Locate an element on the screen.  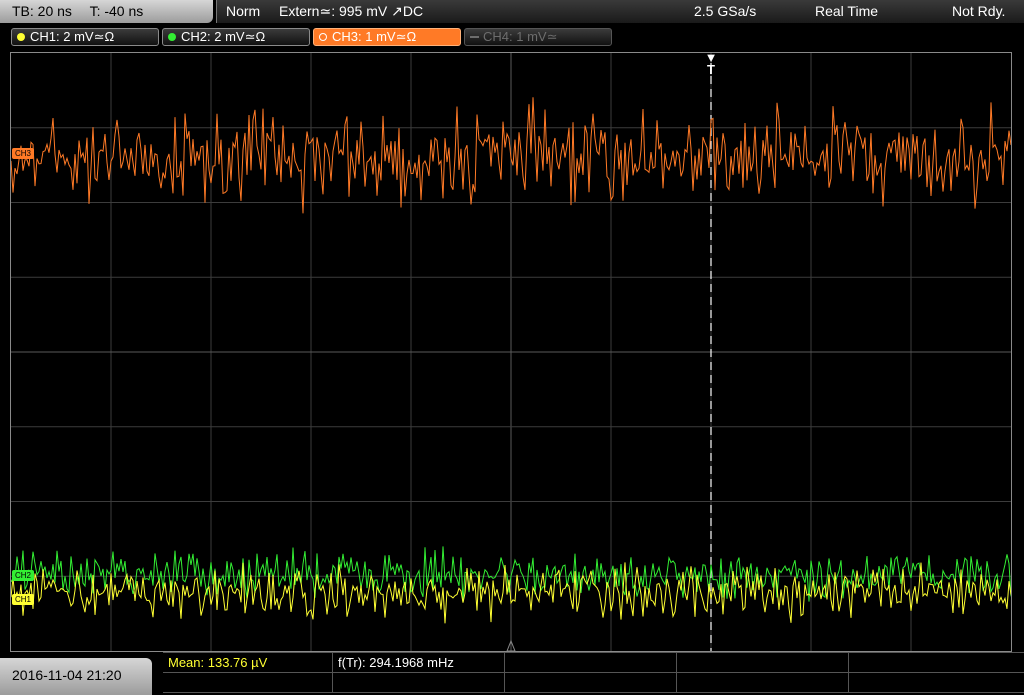
ch2-indicator-icon is located at coordinates (172, 37).